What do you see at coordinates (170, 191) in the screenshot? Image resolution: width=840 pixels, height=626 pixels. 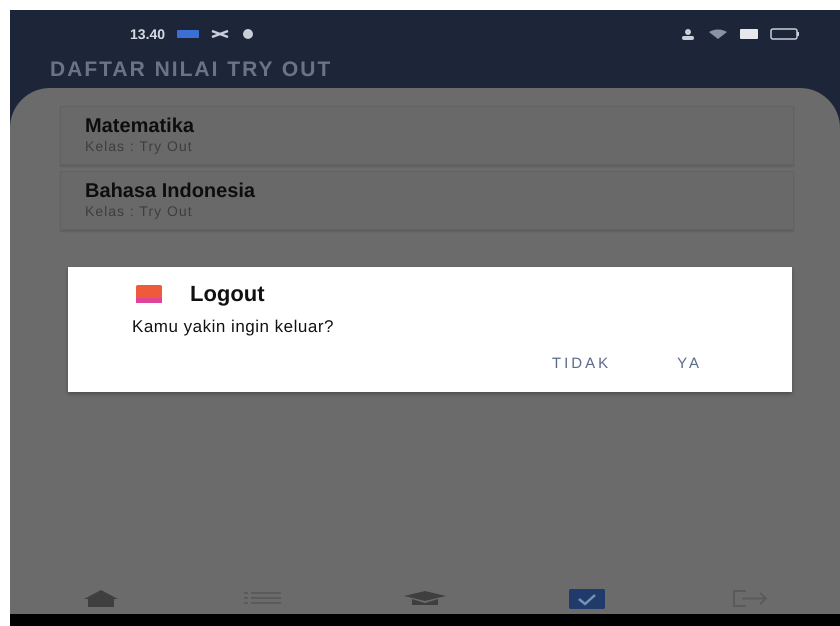 I see `subject-name: Bahasa Indonesia` at bounding box center [170, 191].